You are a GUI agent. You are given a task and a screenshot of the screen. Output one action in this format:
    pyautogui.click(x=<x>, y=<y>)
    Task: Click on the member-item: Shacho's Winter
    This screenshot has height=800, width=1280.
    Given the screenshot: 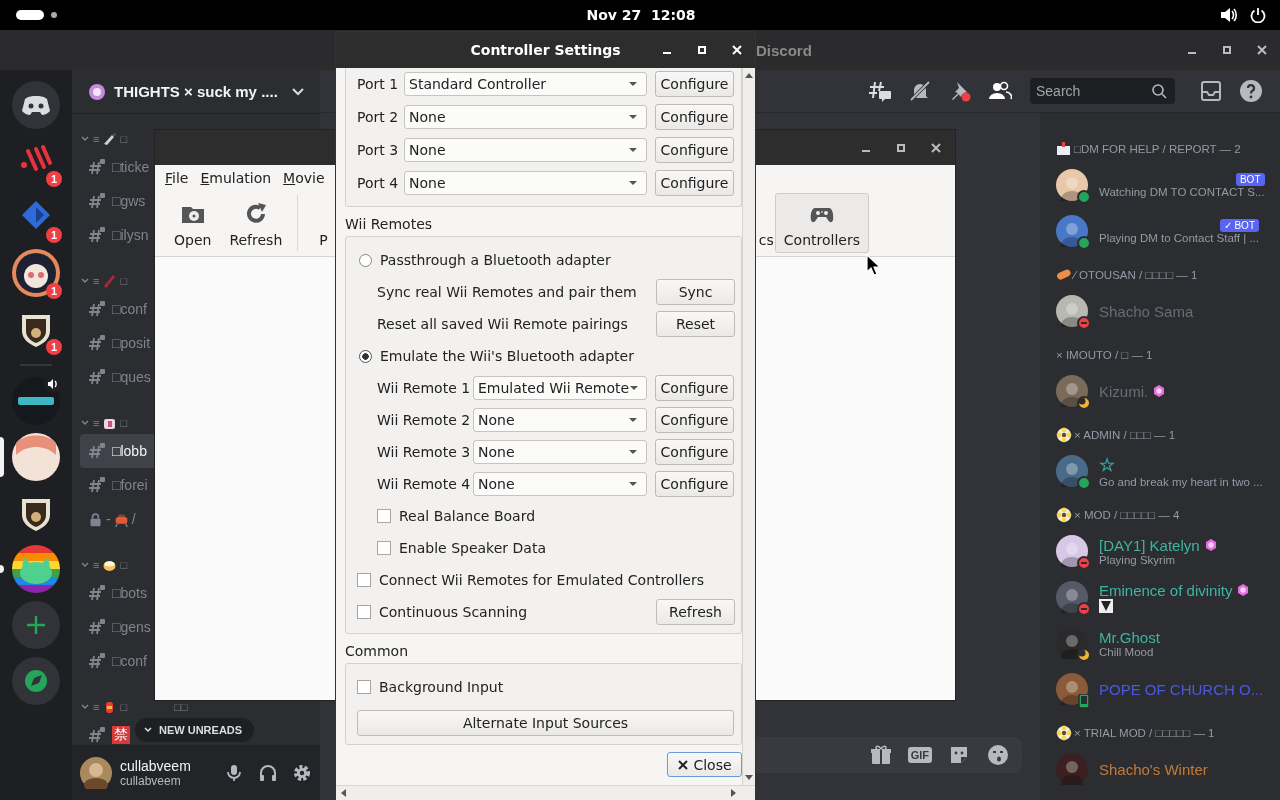 What is the action you would take?
    pyautogui.click(x=1165, y=769)
    